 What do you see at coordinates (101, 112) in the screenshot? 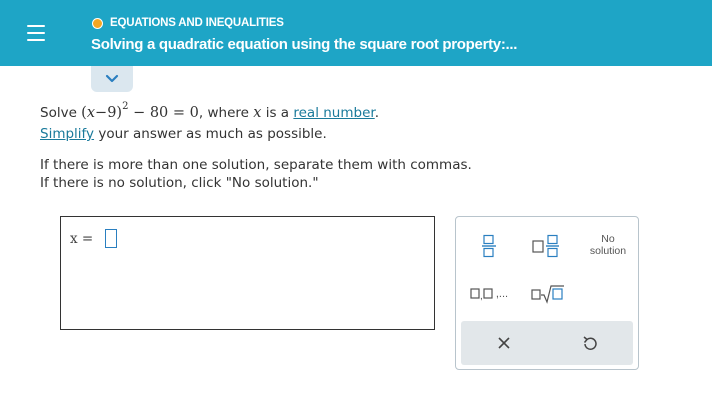
I see `eq-minus: −` at bounding box center [101, 112].